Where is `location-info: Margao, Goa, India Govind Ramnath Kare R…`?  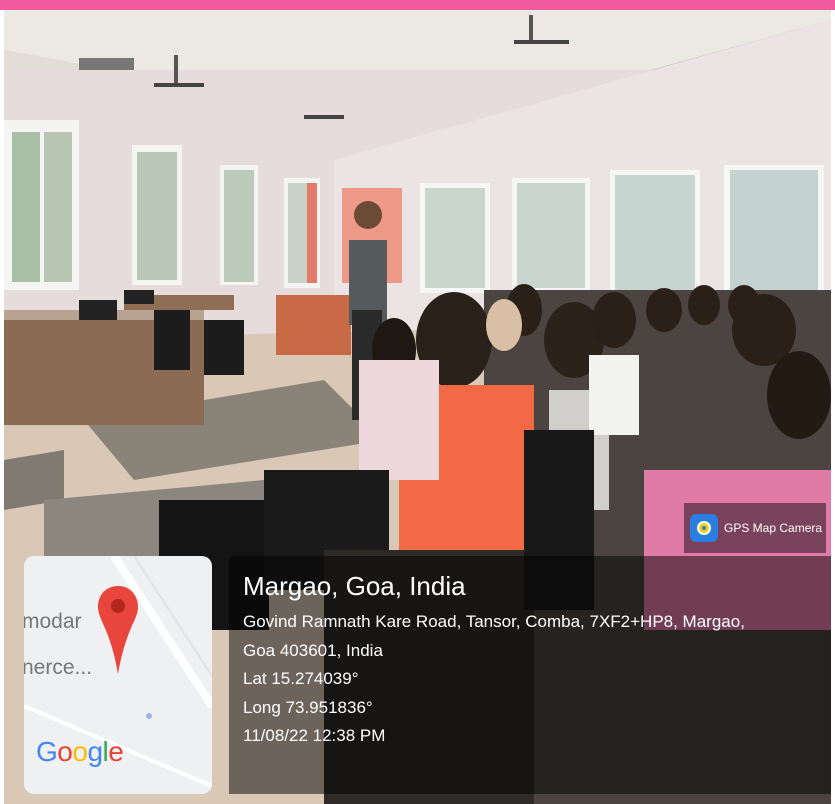
location-info: Margao, Goa, India Govind Ramnath Kare R… is located at coordinates (494, 660).